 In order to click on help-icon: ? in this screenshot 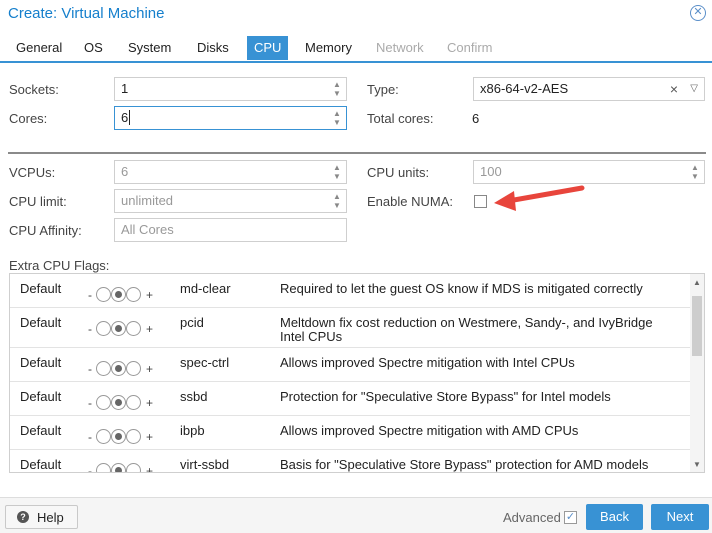, I will do `click(23, 517)`.